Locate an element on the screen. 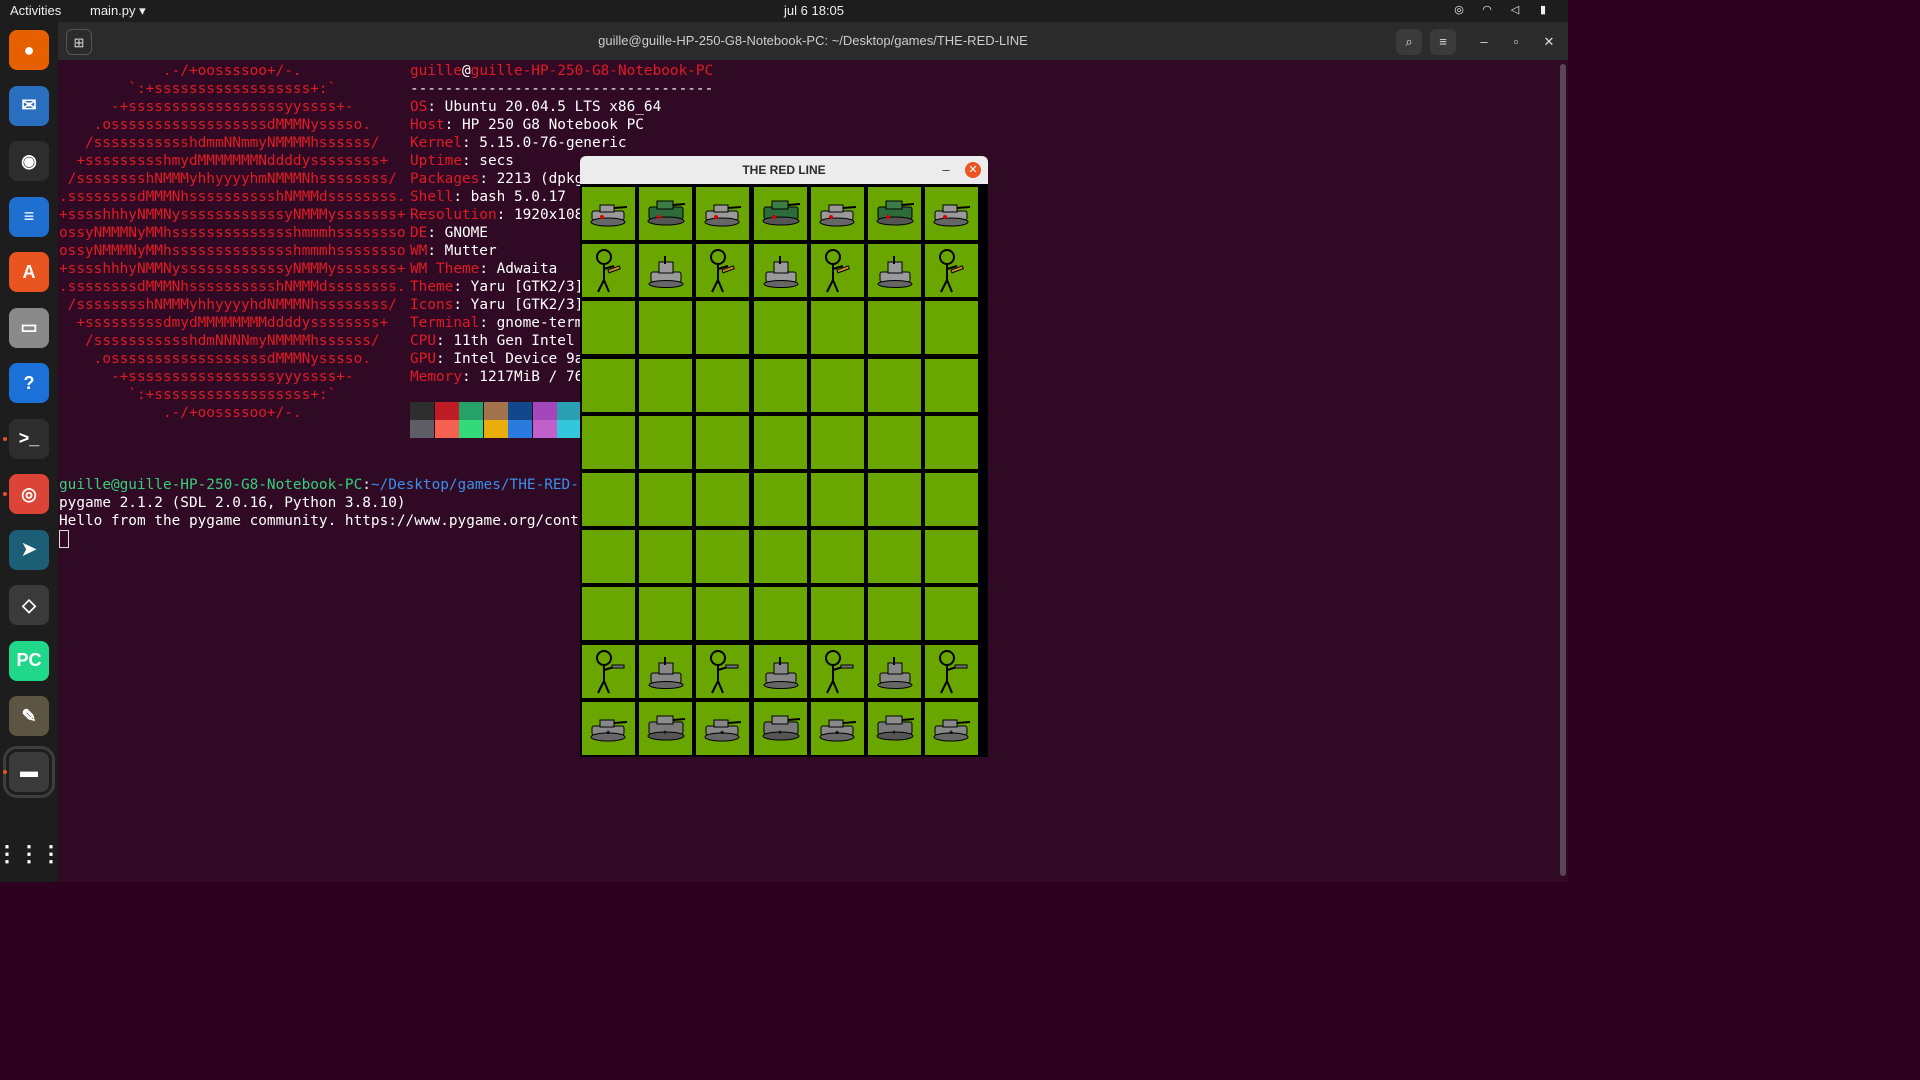 This screenshot has width=1920, height=1080. wifi-icon: ◠ is located at coordinates (1487, 10).